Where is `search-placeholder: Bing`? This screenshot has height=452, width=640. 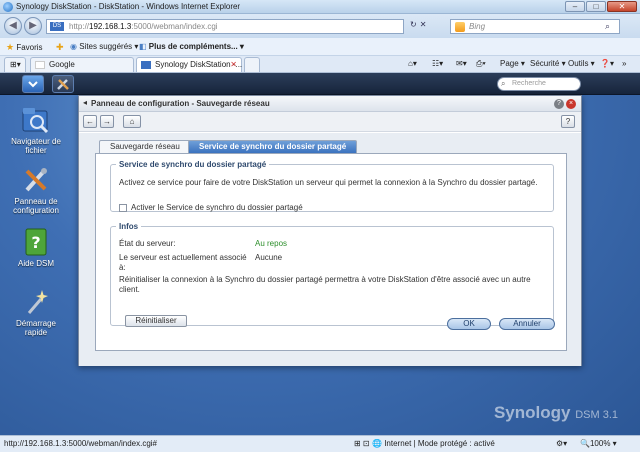 search-placeholder: Bing is located at coordinates (477, 26).